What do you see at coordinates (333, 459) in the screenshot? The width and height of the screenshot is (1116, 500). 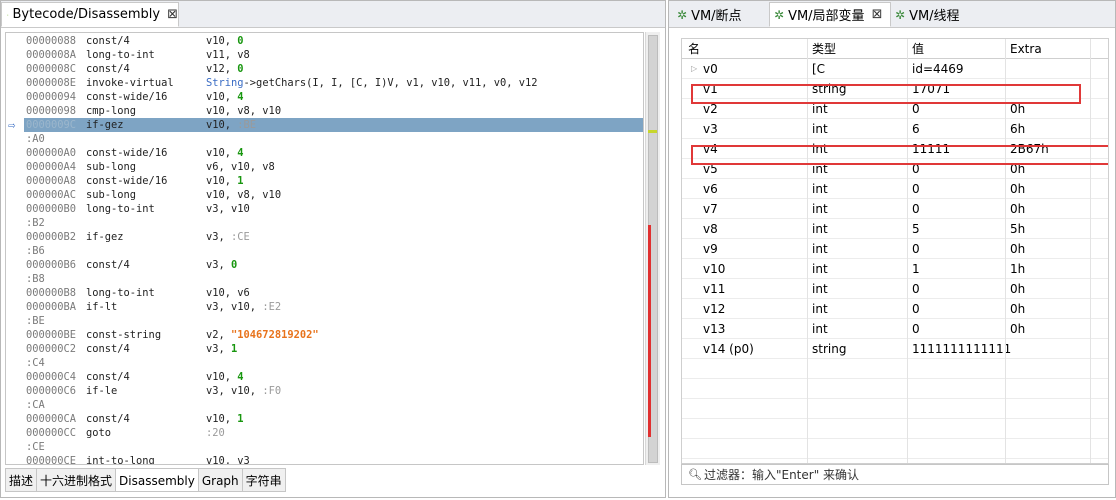 I see `code-line: 000000CE int-to-long v10, v3` at bounding box center [333, 459].